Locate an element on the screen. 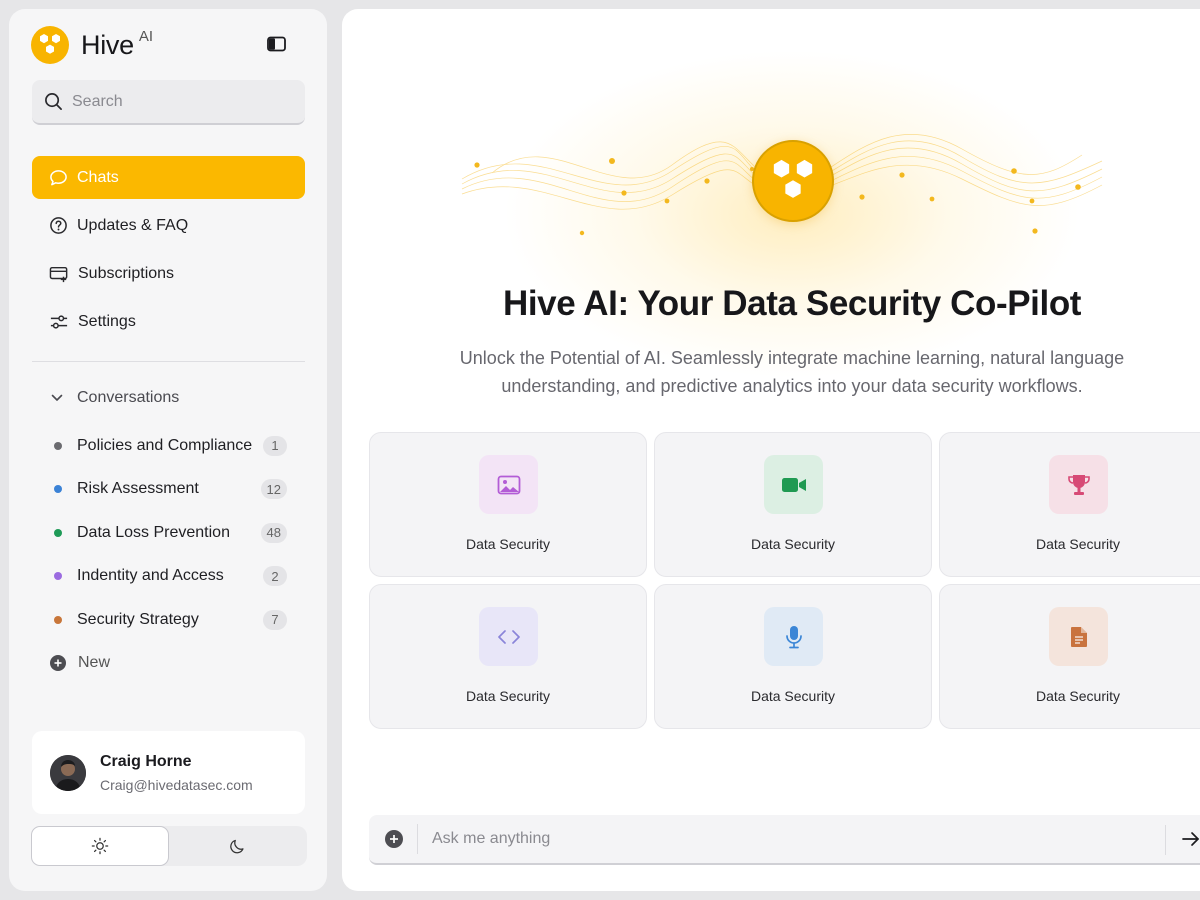  avatar is located at coordinates (68, 772).